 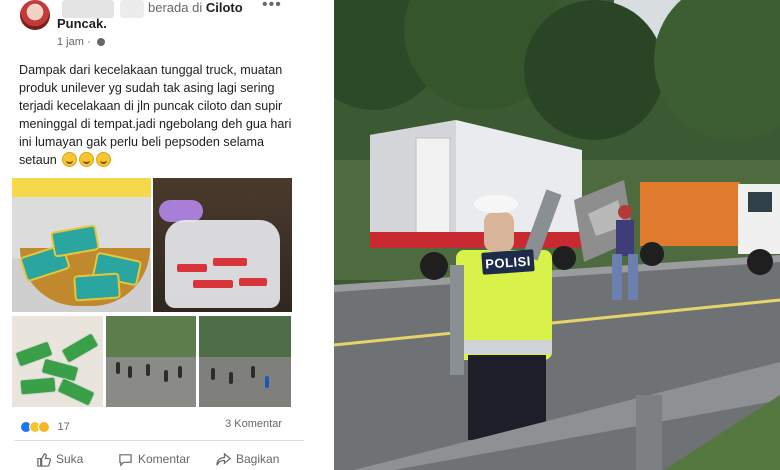 I want to click on tow-truck-body, so click(x=690, y=214).